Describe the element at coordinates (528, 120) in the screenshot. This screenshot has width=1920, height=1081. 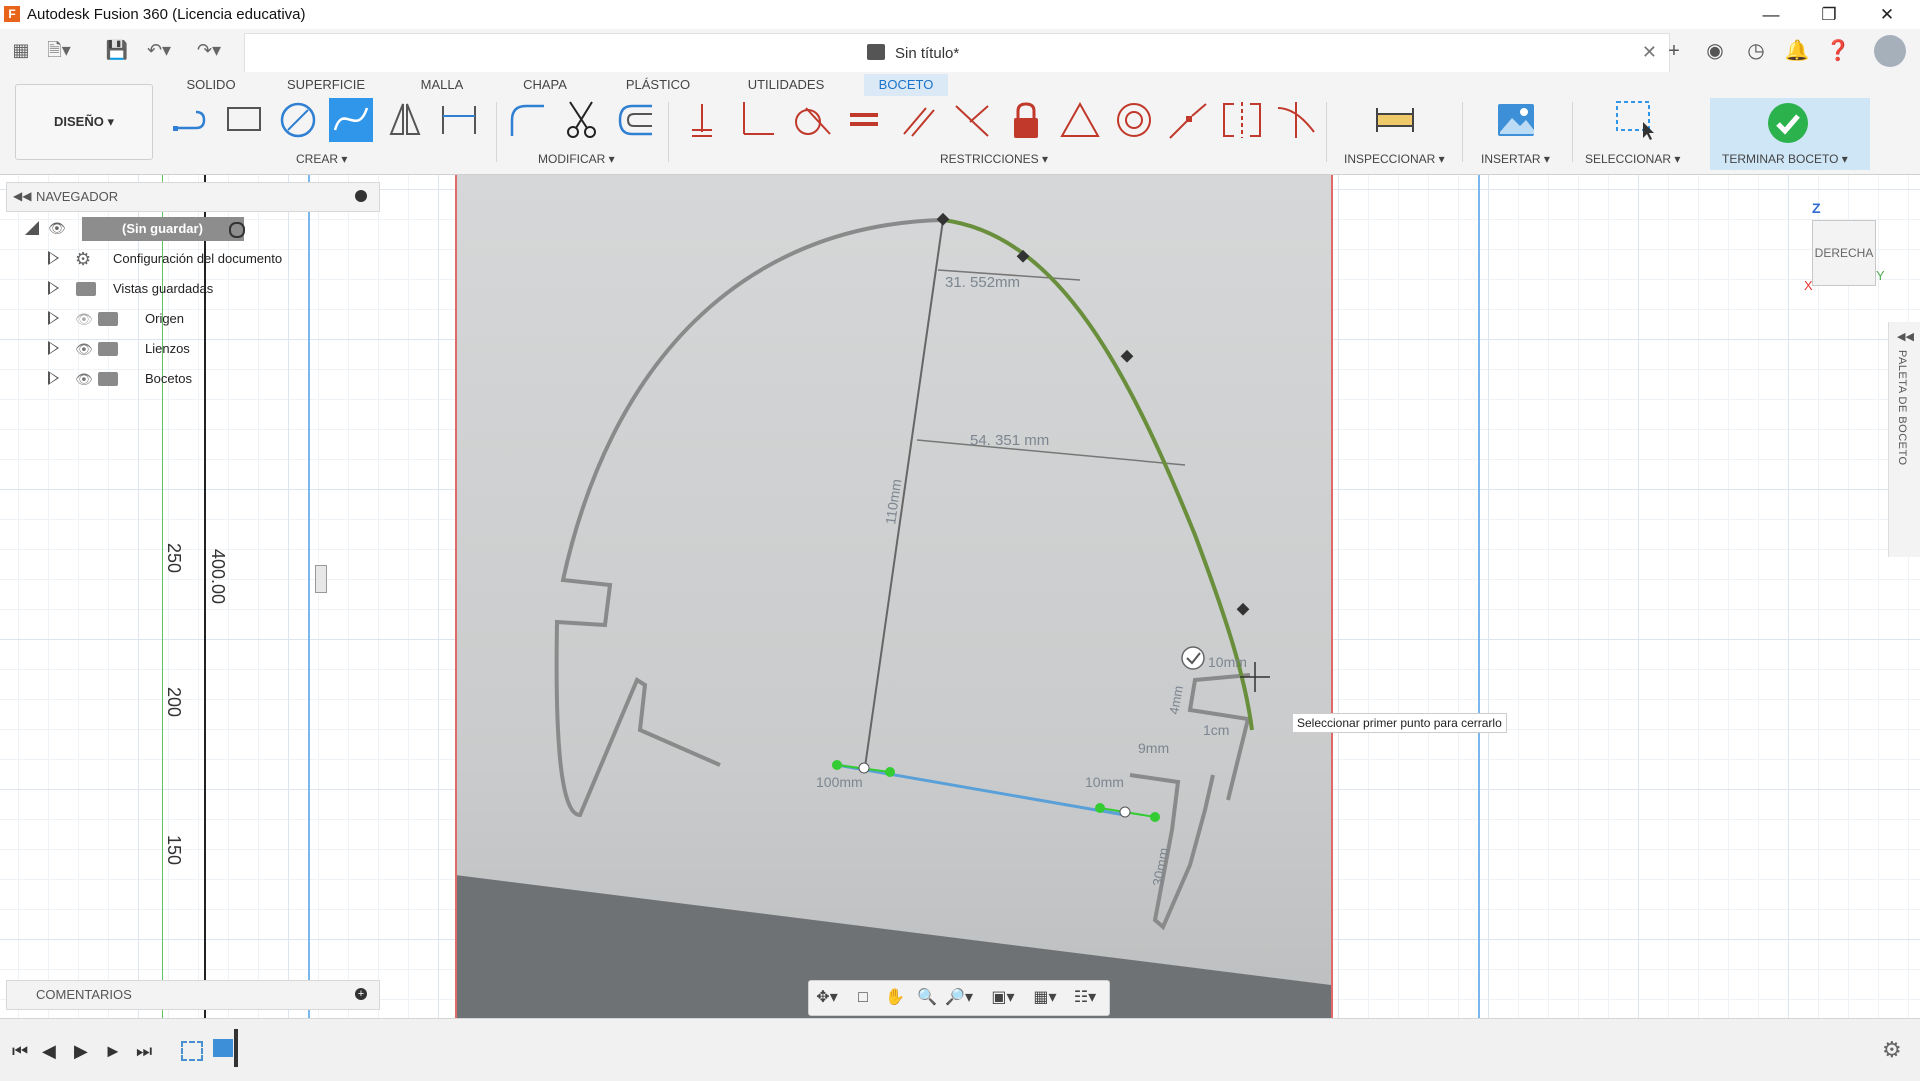
I see `fillet-tool-icon` at that location.